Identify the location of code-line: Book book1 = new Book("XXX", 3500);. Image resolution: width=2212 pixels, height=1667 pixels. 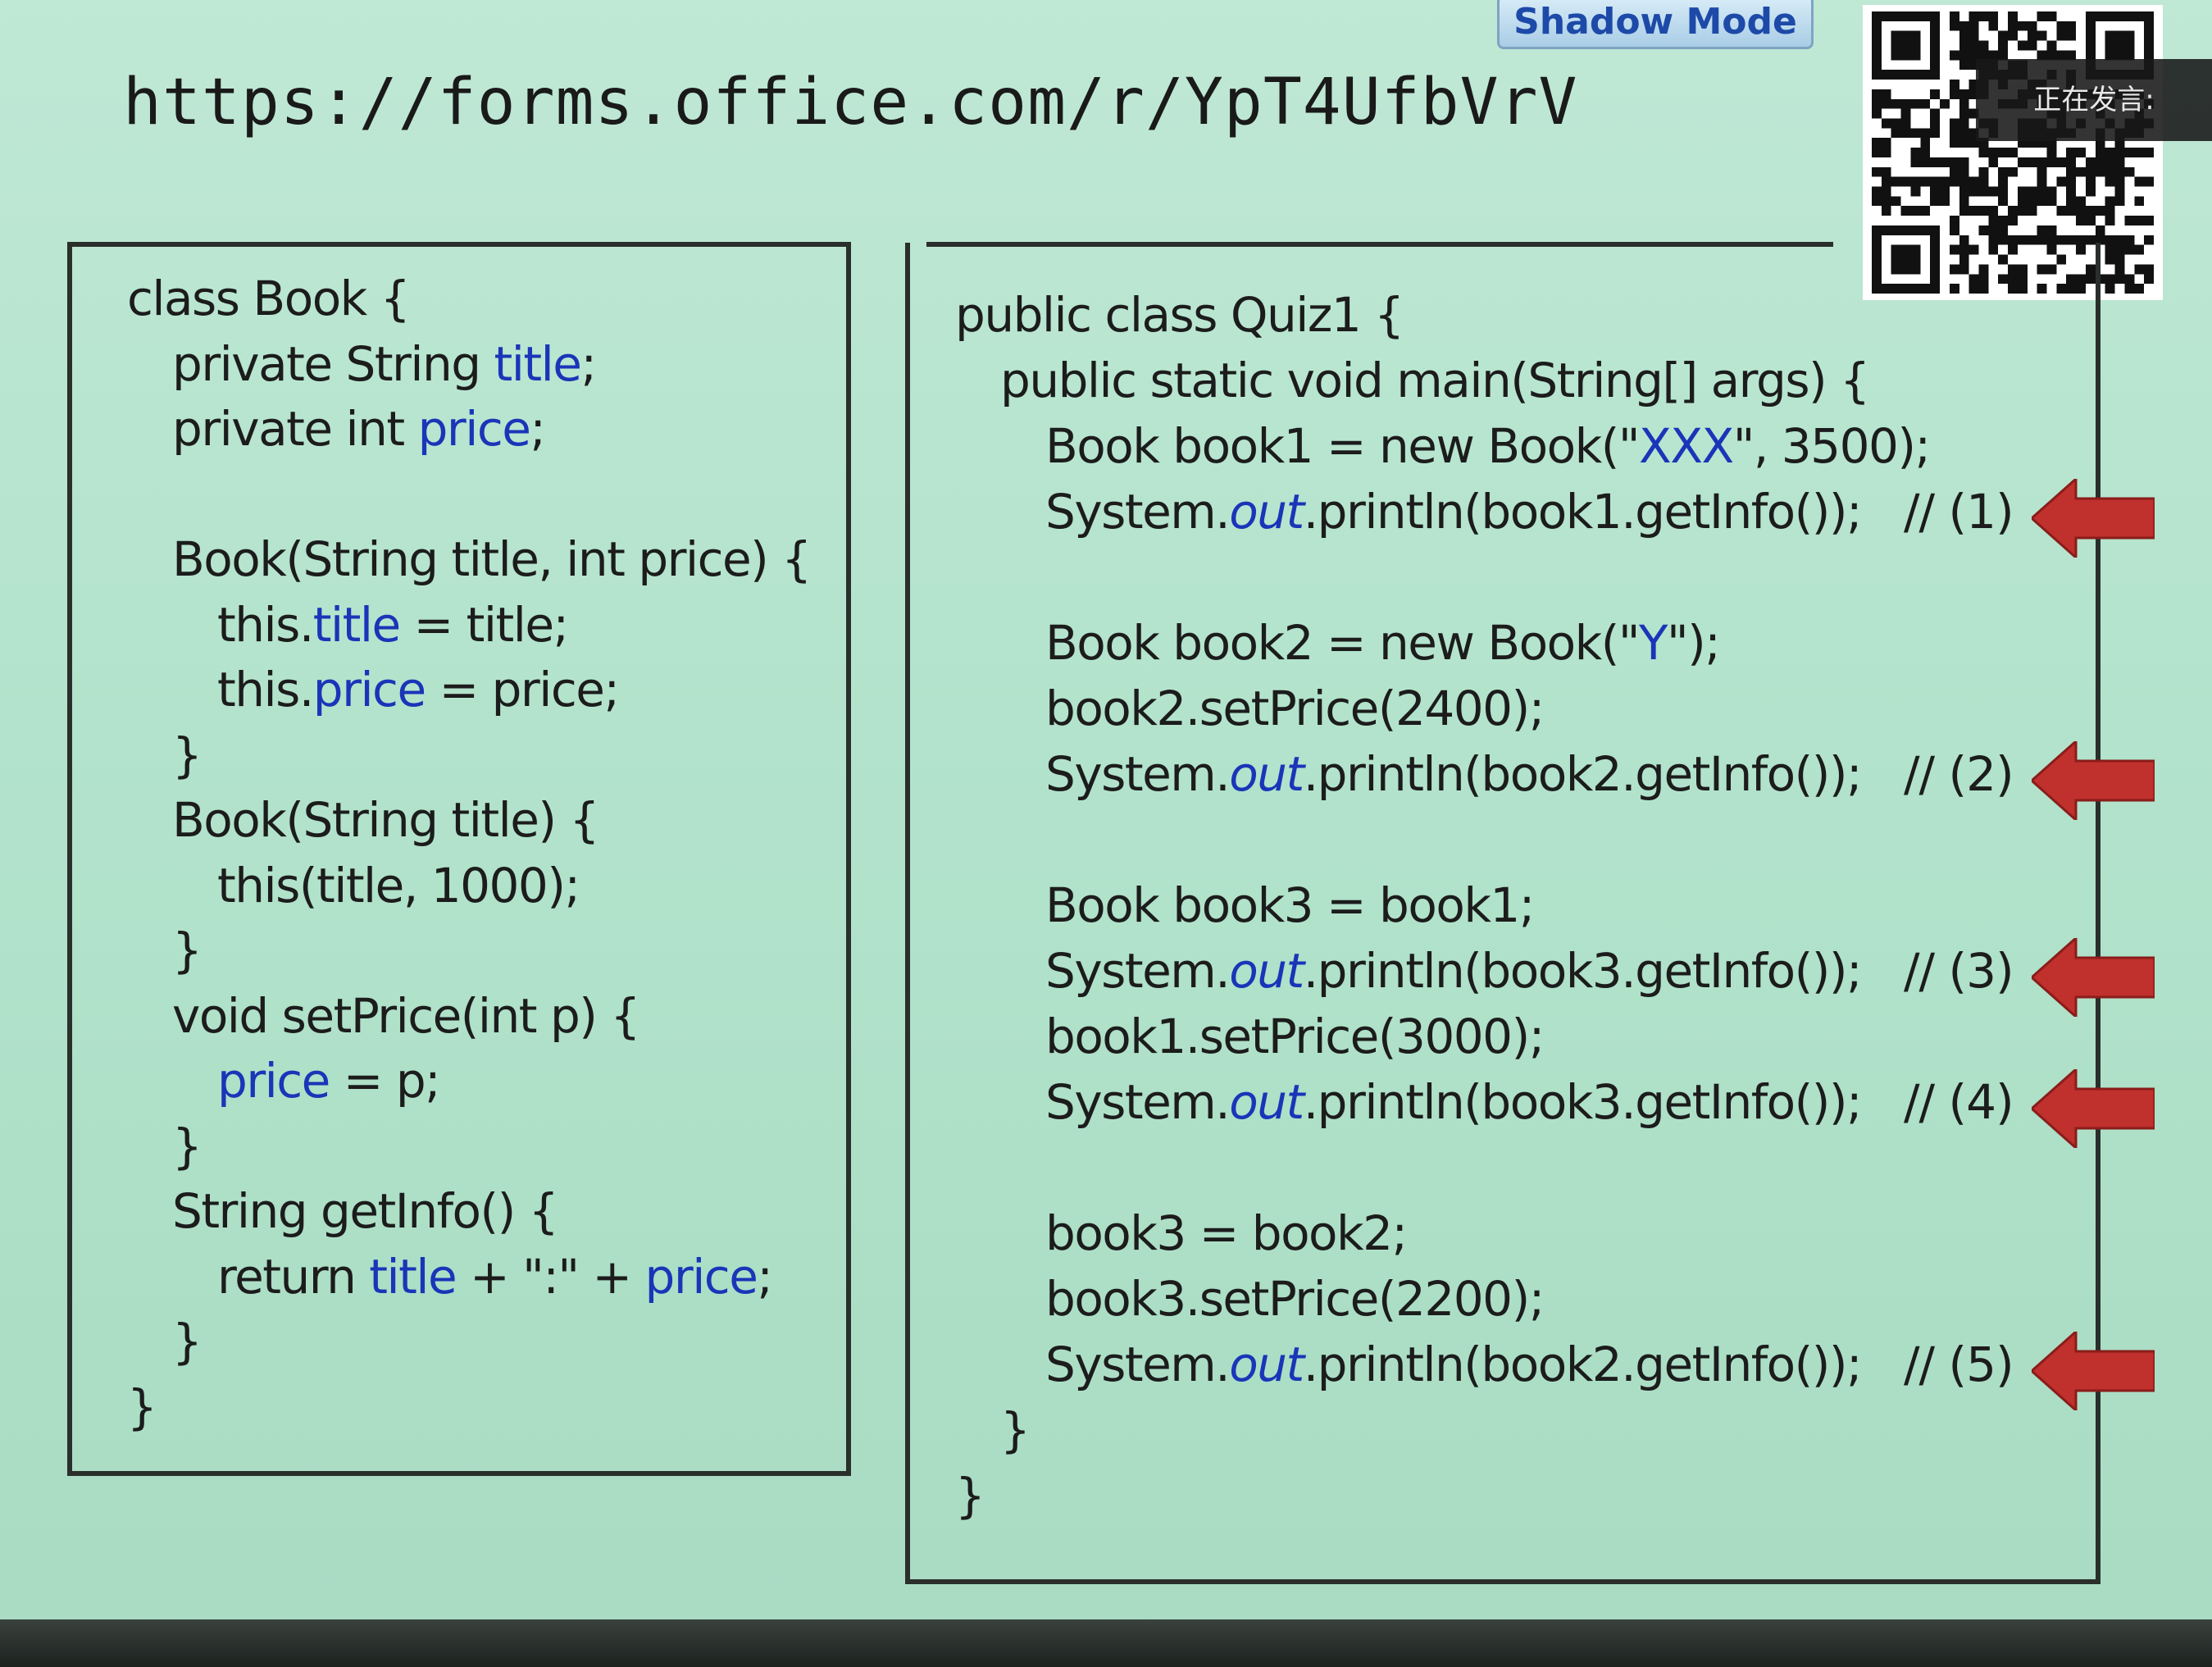
(1488, 446).